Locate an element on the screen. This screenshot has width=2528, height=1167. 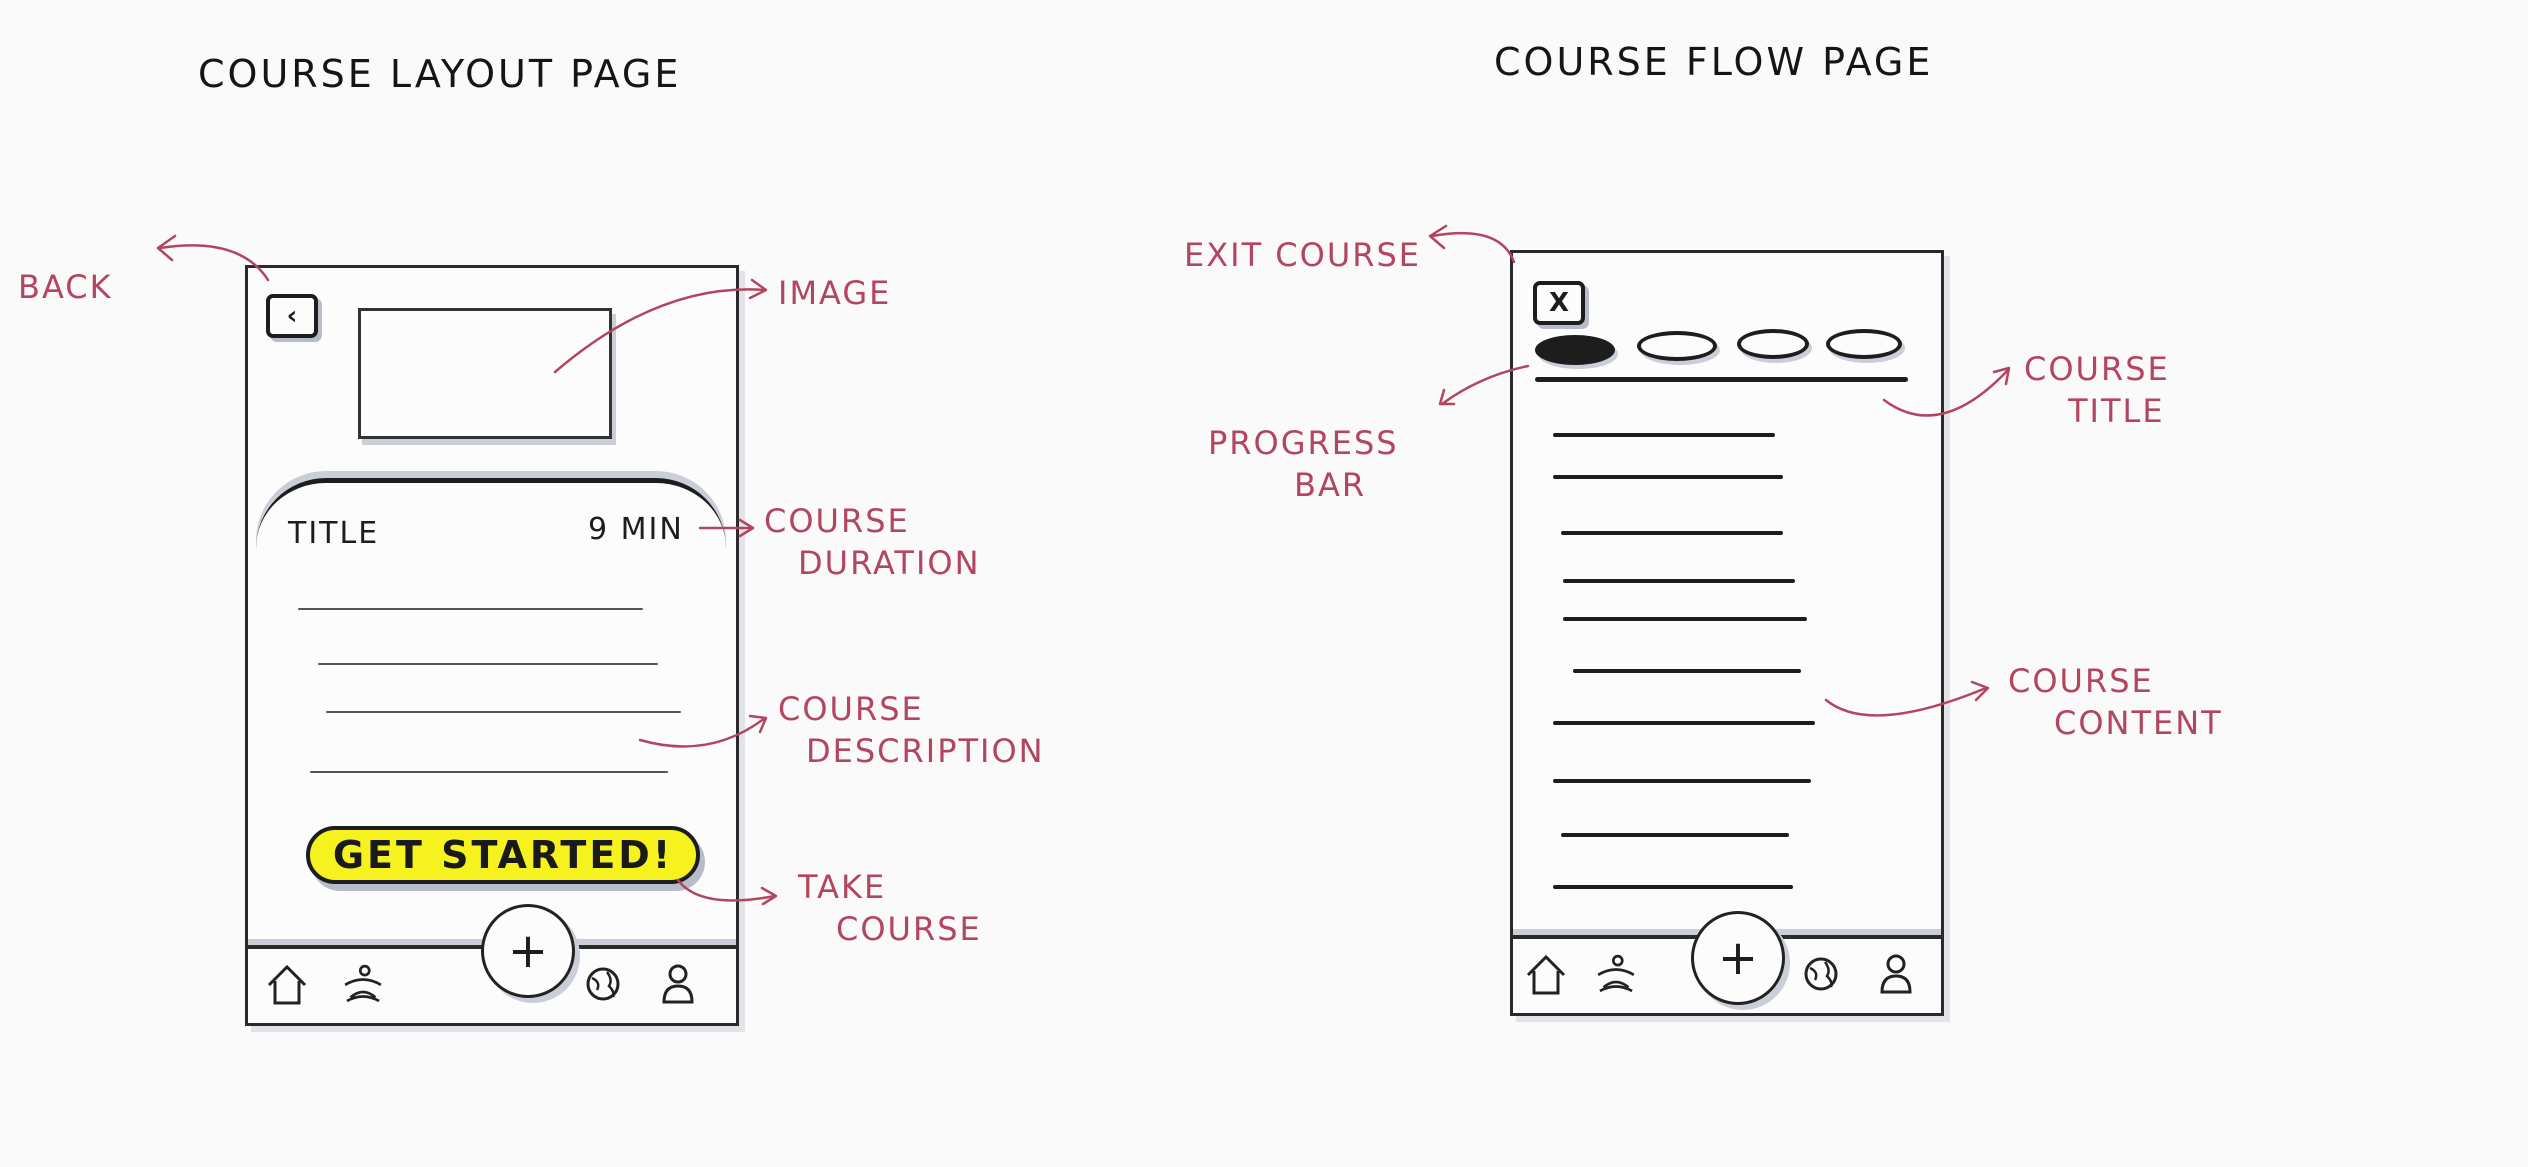
arrow-course-duration is located at coordinates (726, 528).